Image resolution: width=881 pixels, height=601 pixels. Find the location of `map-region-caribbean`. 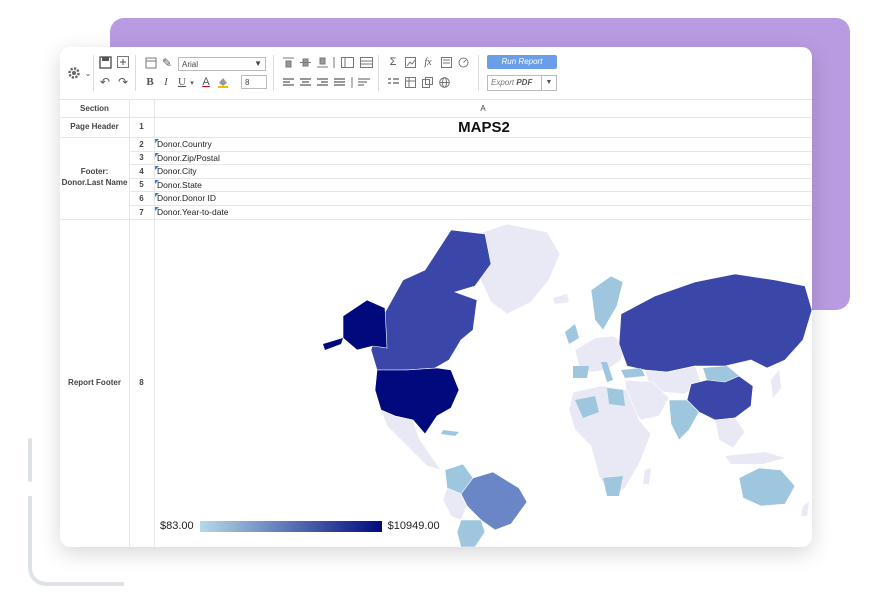

map-region-caribbean is located at coordinates (450, 433).